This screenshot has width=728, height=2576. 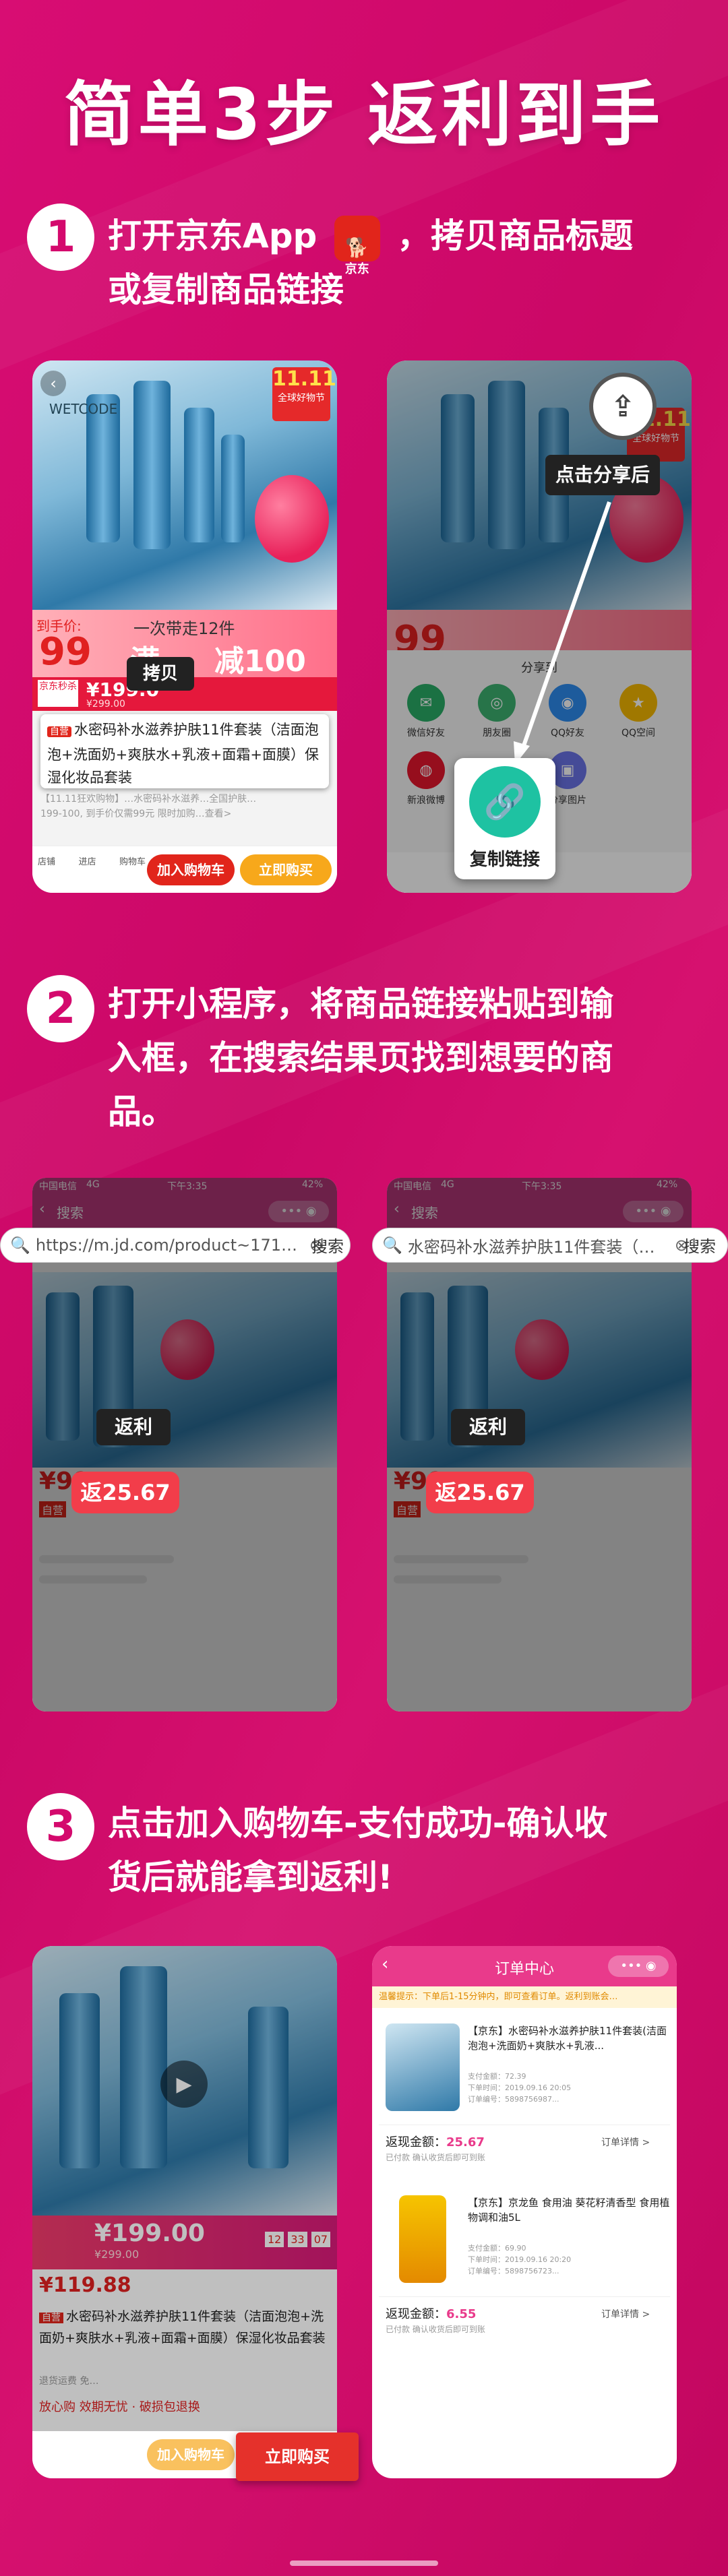 What do you see at coordinates (364, 114) in the screenshot?
I see `hero-title: 简单3步 返利到手` at bounding box center [364, 114].